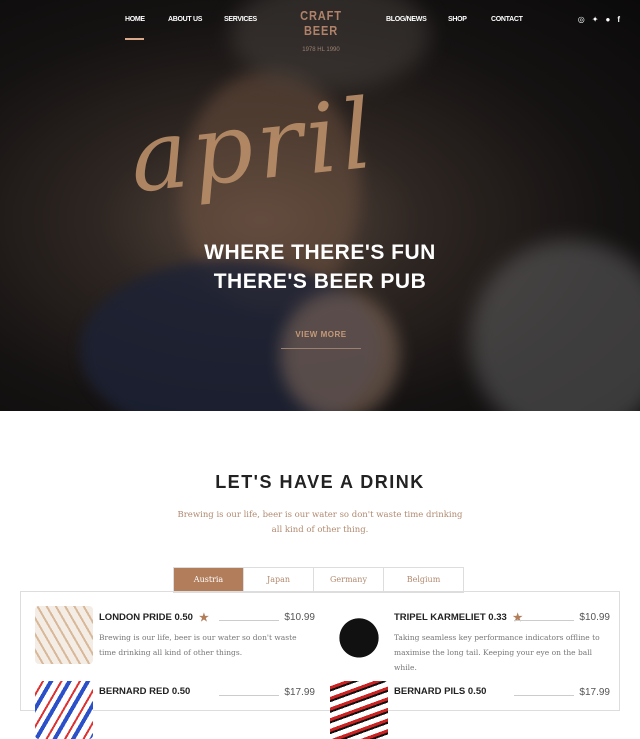  I want to click on logo: CRAFT BEER 1978 HL 1990, so click(321, 32).